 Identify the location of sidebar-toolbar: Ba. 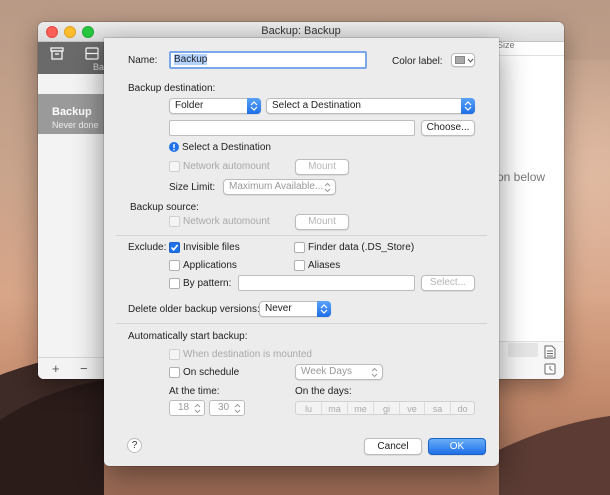
(72, 58).